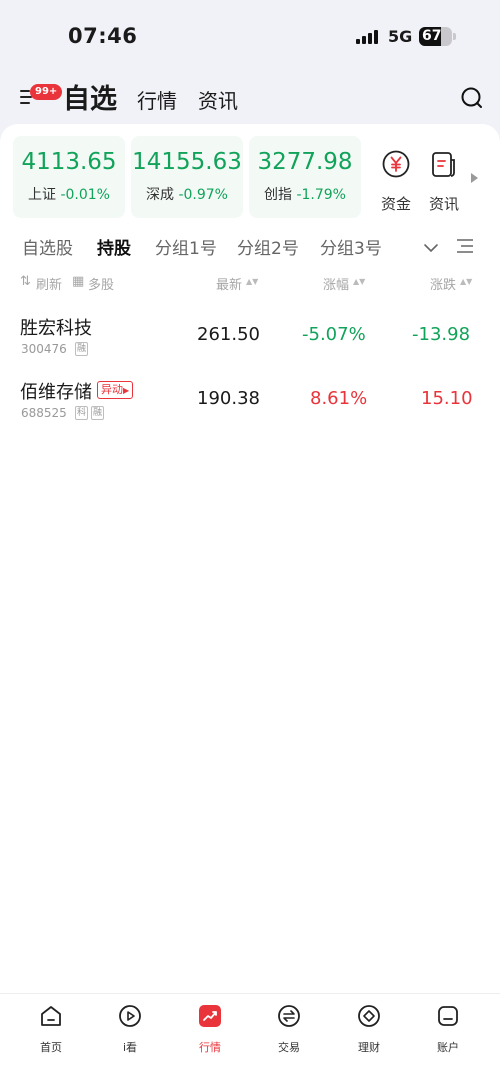 This screenshot has width=500, height=1087. What do you see at coordinates (441, 334) in the screenshot?
I see `stock-change: -13.98` at bounding box center [441, 334].